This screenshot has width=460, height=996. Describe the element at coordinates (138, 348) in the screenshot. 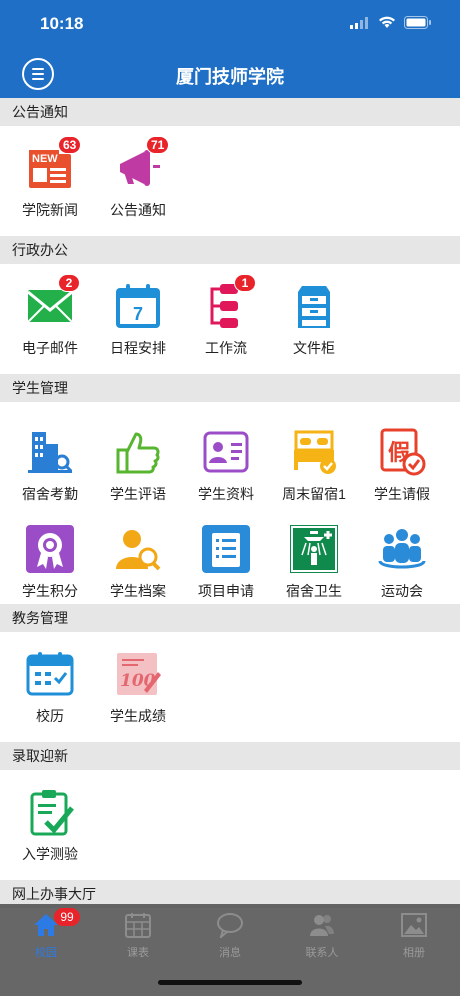

I see `tile-label: 日程安排` at that location.